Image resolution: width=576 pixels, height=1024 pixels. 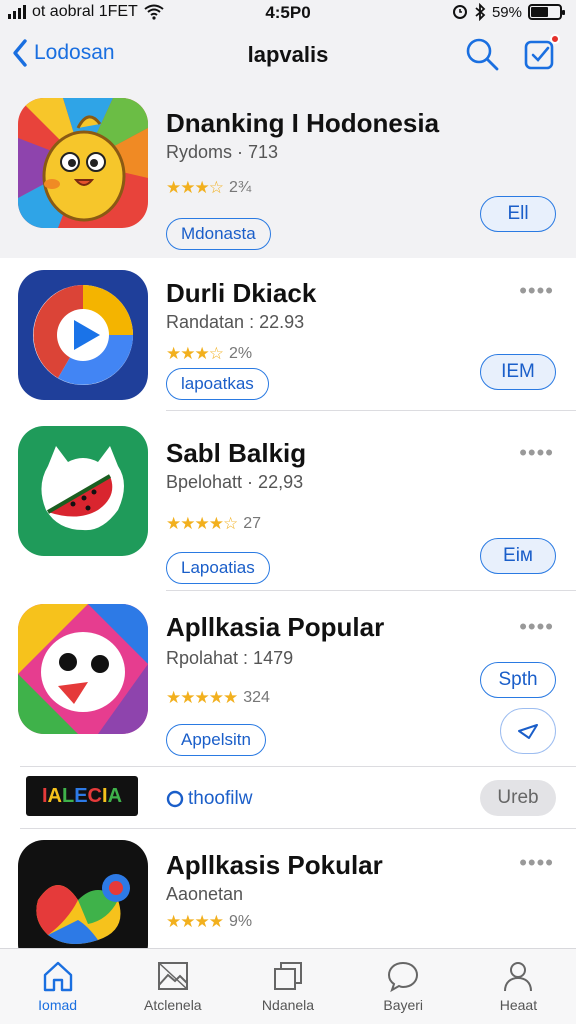 I want to click on navigation-bar: Lodosan lapvalis, so click(x=288, y=56).